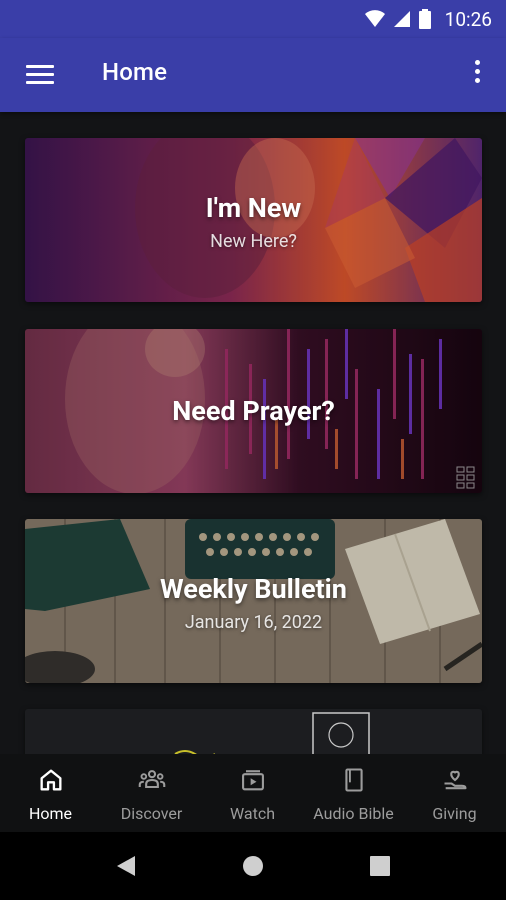 The width and height of the screenshot is (506, 900). I want to click on card-partial, so click(253, 731).